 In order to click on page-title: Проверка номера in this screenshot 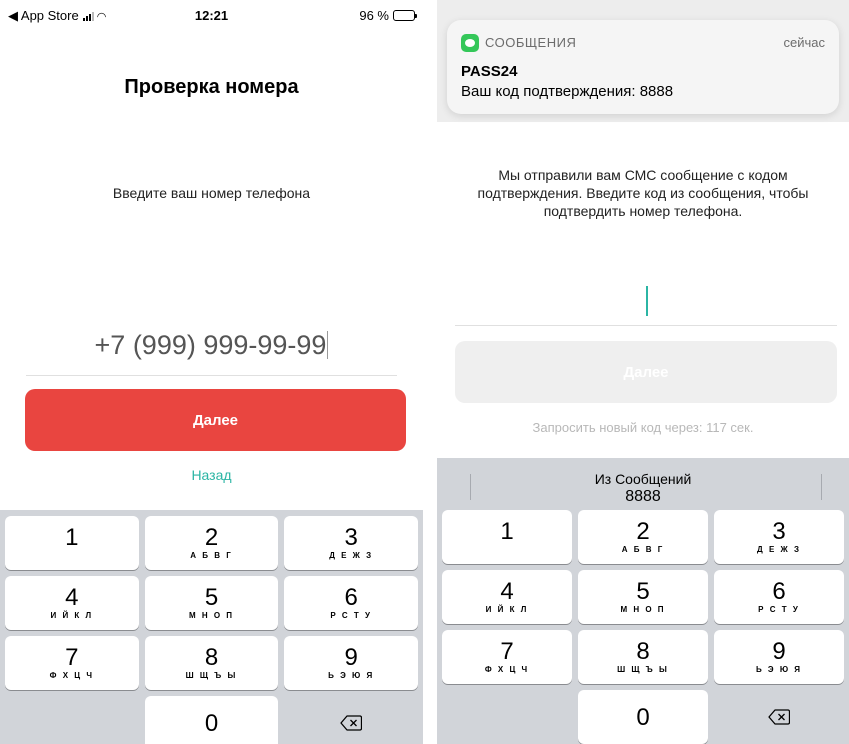, I will do `click(211, 87)`.